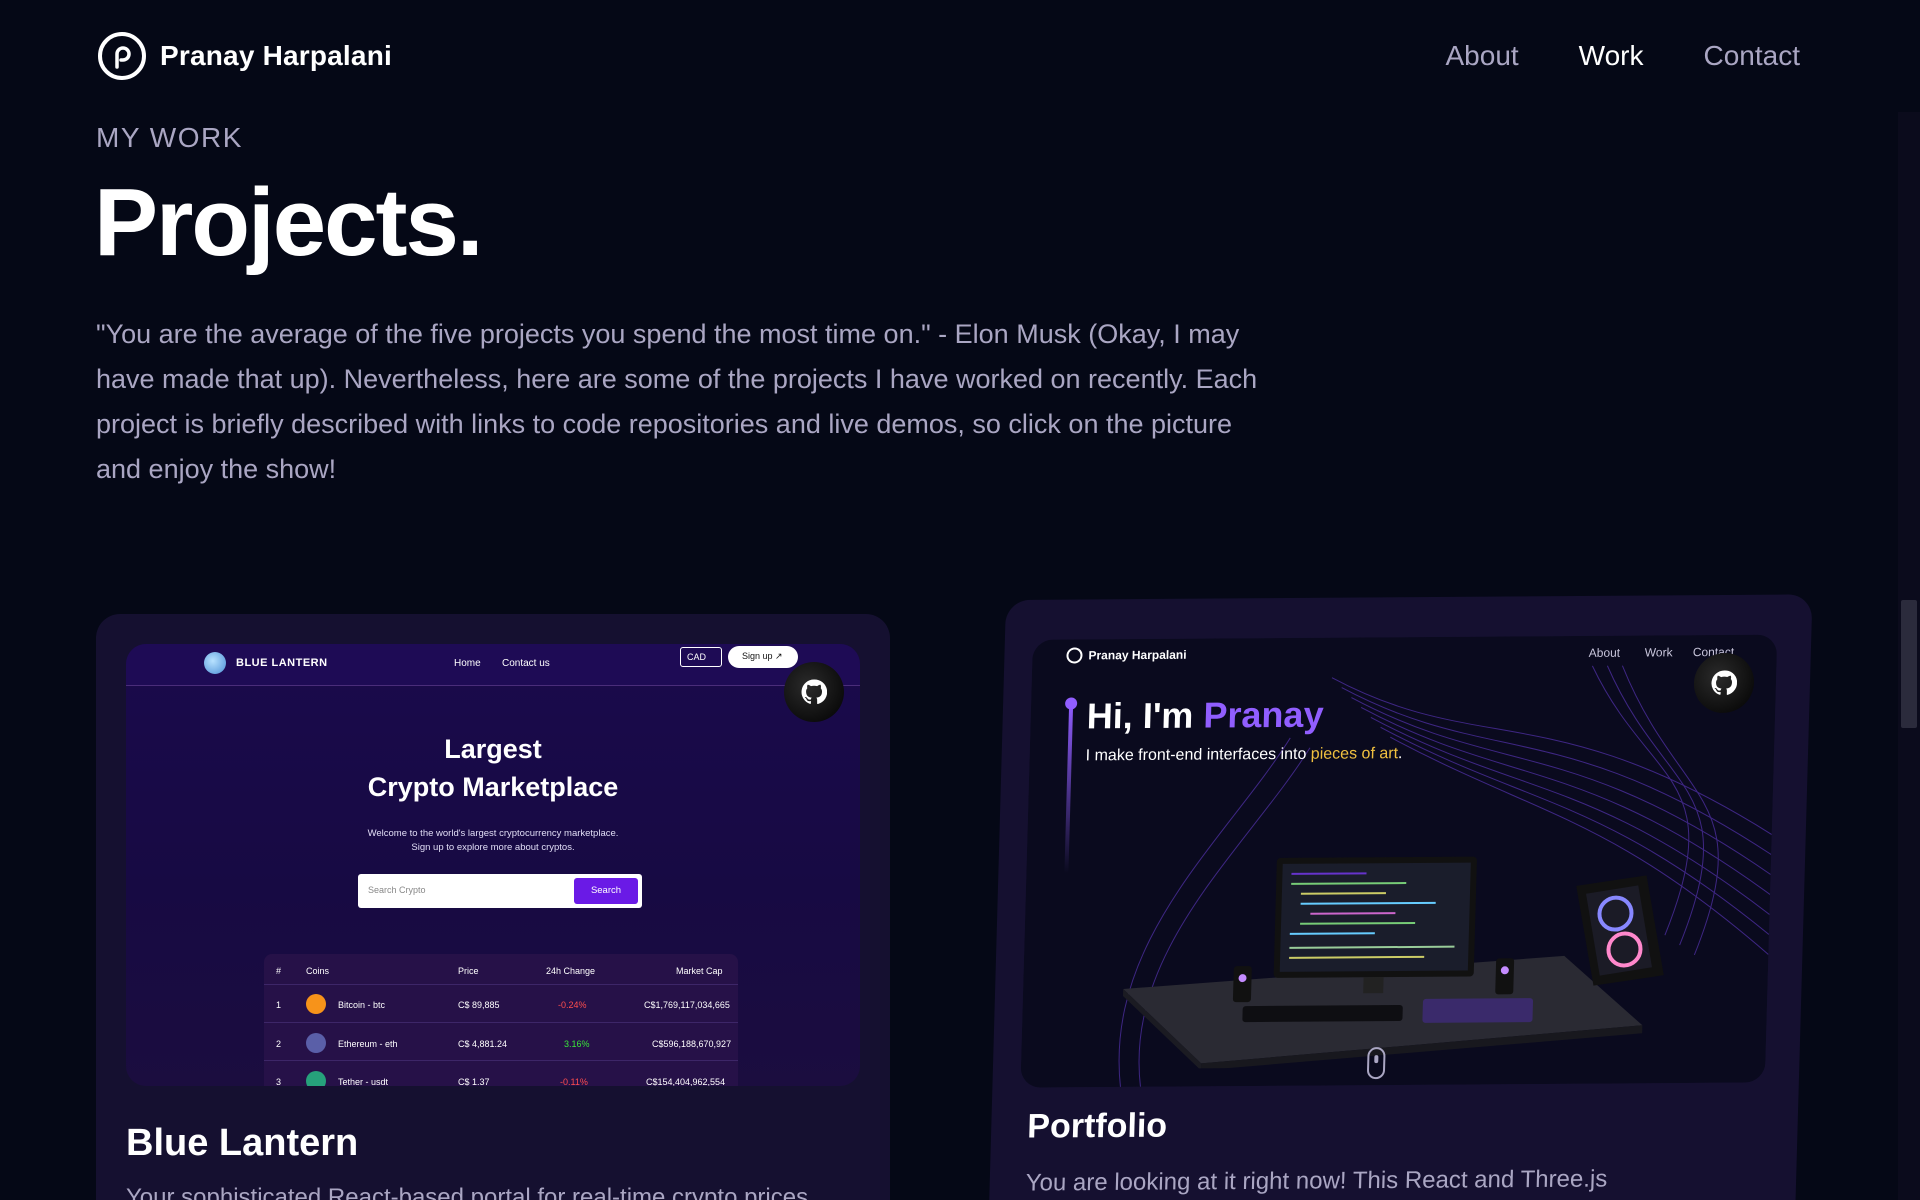 Image resolution: width=1920 pixels, height=1200 pixels. I want to click on bl-search-button: Search, so click(606, 891).